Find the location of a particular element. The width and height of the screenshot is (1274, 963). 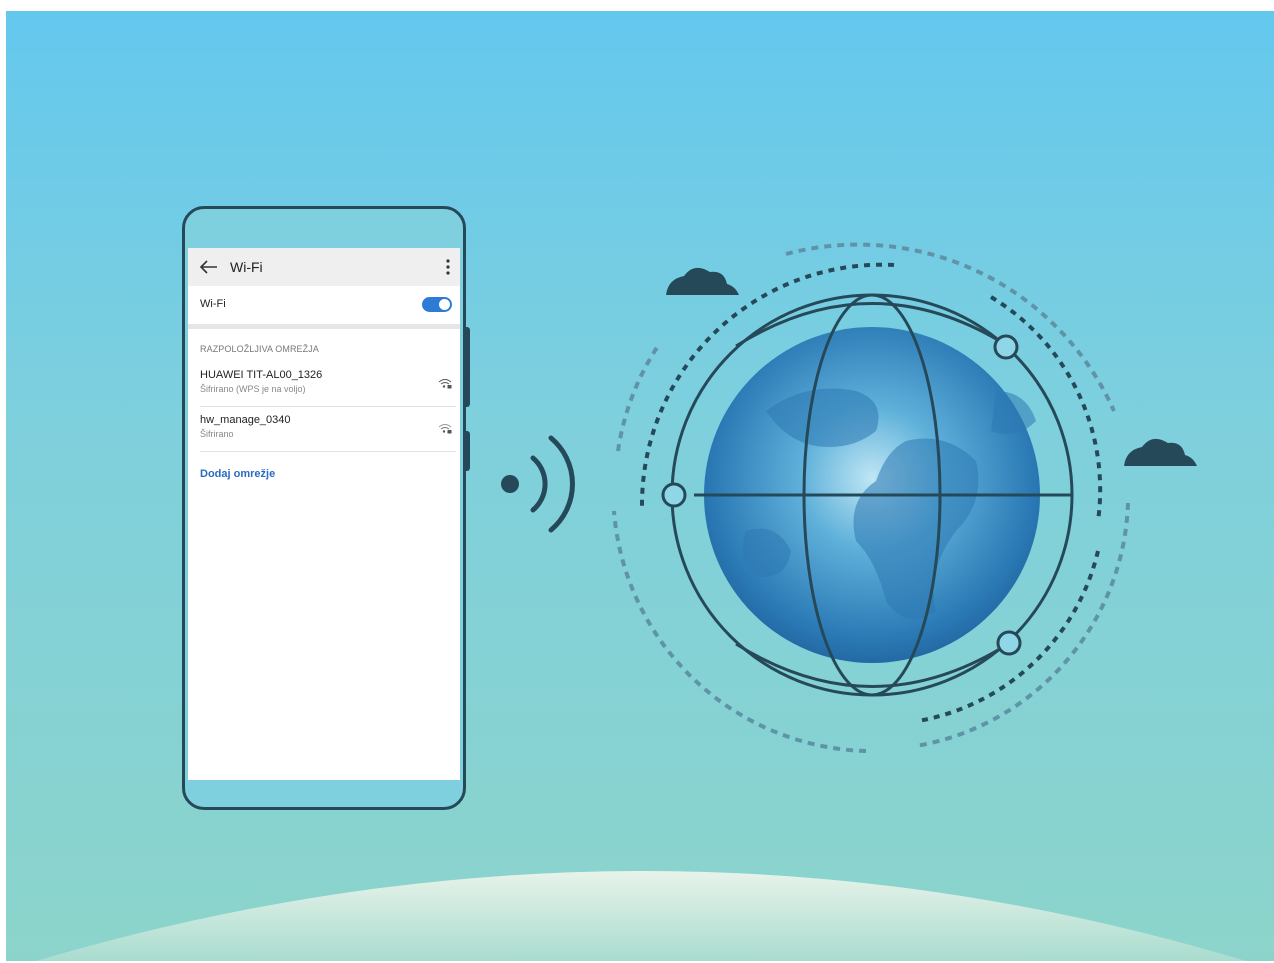

page-title: Wi-Fi is located at coordinates (246, 267).